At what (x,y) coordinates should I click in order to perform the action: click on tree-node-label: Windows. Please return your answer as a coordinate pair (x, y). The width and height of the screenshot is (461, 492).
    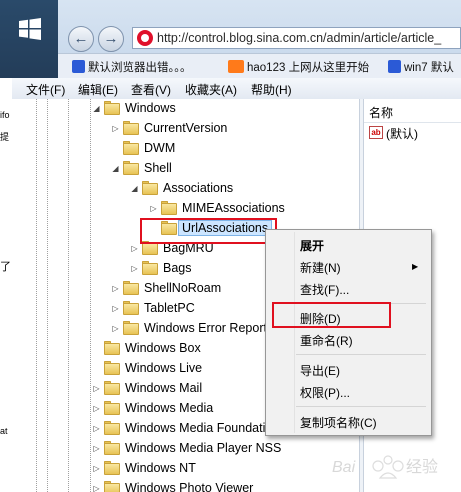
    Looking at the image, I should click on (150, 108).